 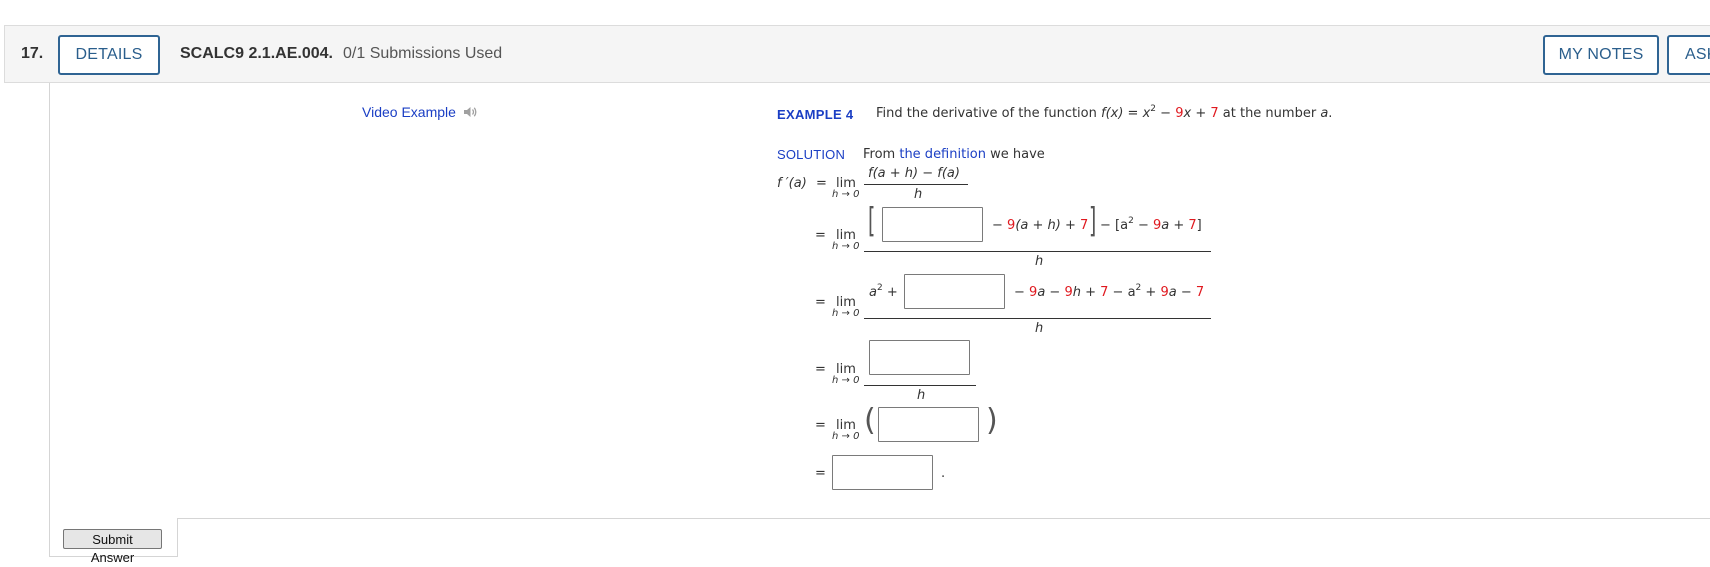 I want to click on video-example-link: Video Example, so click(x=409, y=112).